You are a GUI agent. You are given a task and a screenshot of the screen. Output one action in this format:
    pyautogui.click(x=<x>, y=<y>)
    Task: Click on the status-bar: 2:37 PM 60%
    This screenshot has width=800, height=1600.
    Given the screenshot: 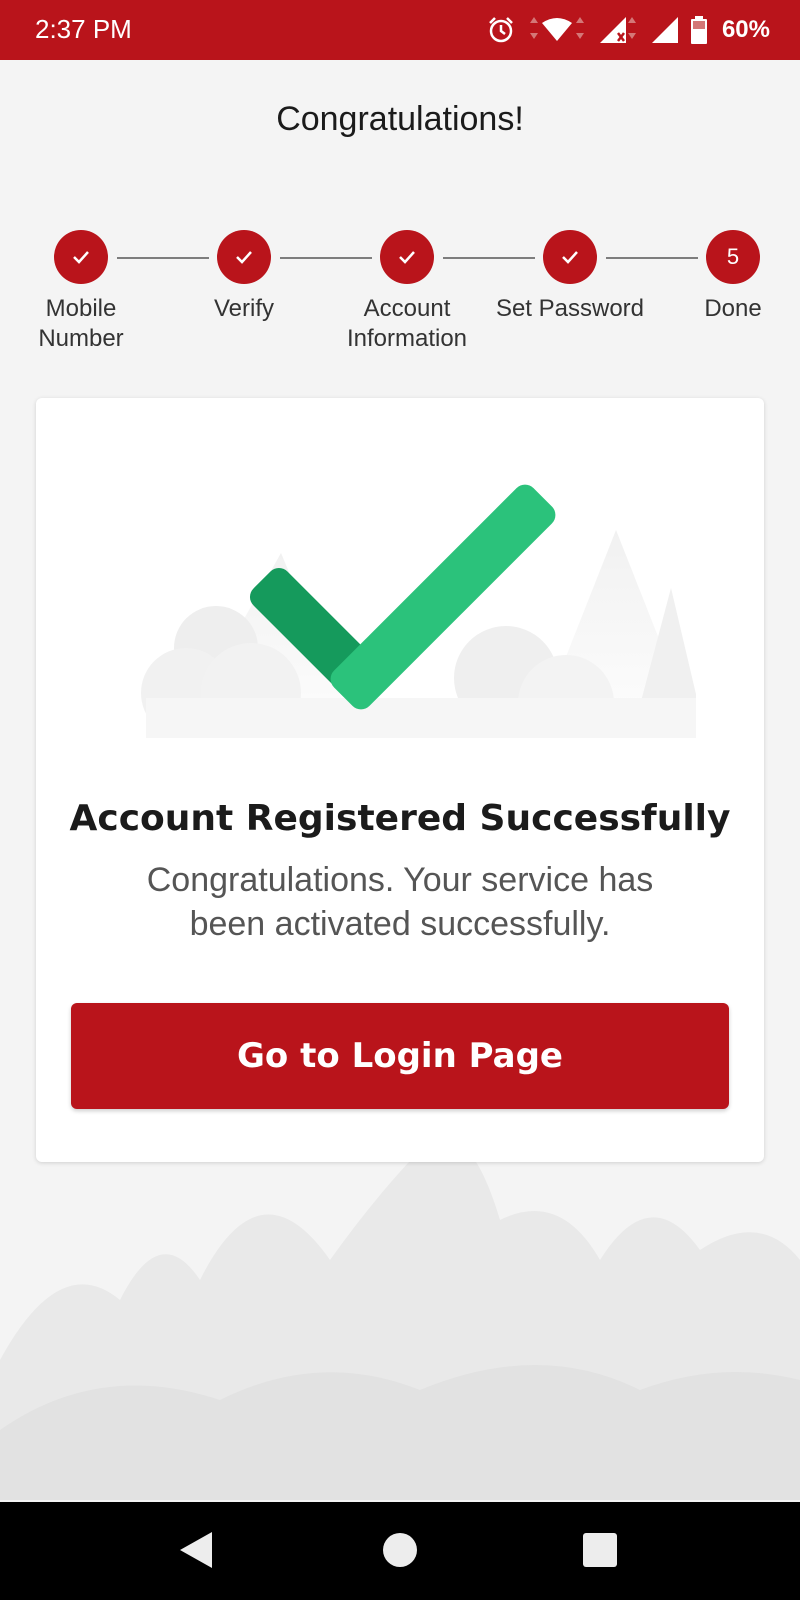 What is the action you would take?
    pyautogui.click(x=400, y=30)
    